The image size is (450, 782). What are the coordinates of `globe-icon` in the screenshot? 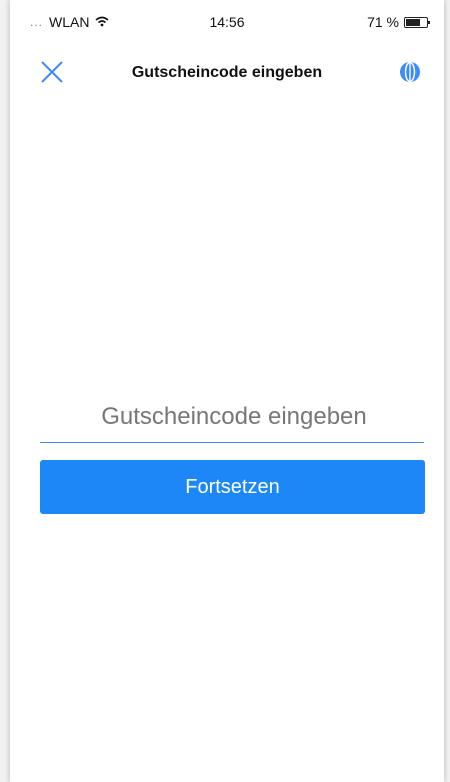 It's located at (410, 72).